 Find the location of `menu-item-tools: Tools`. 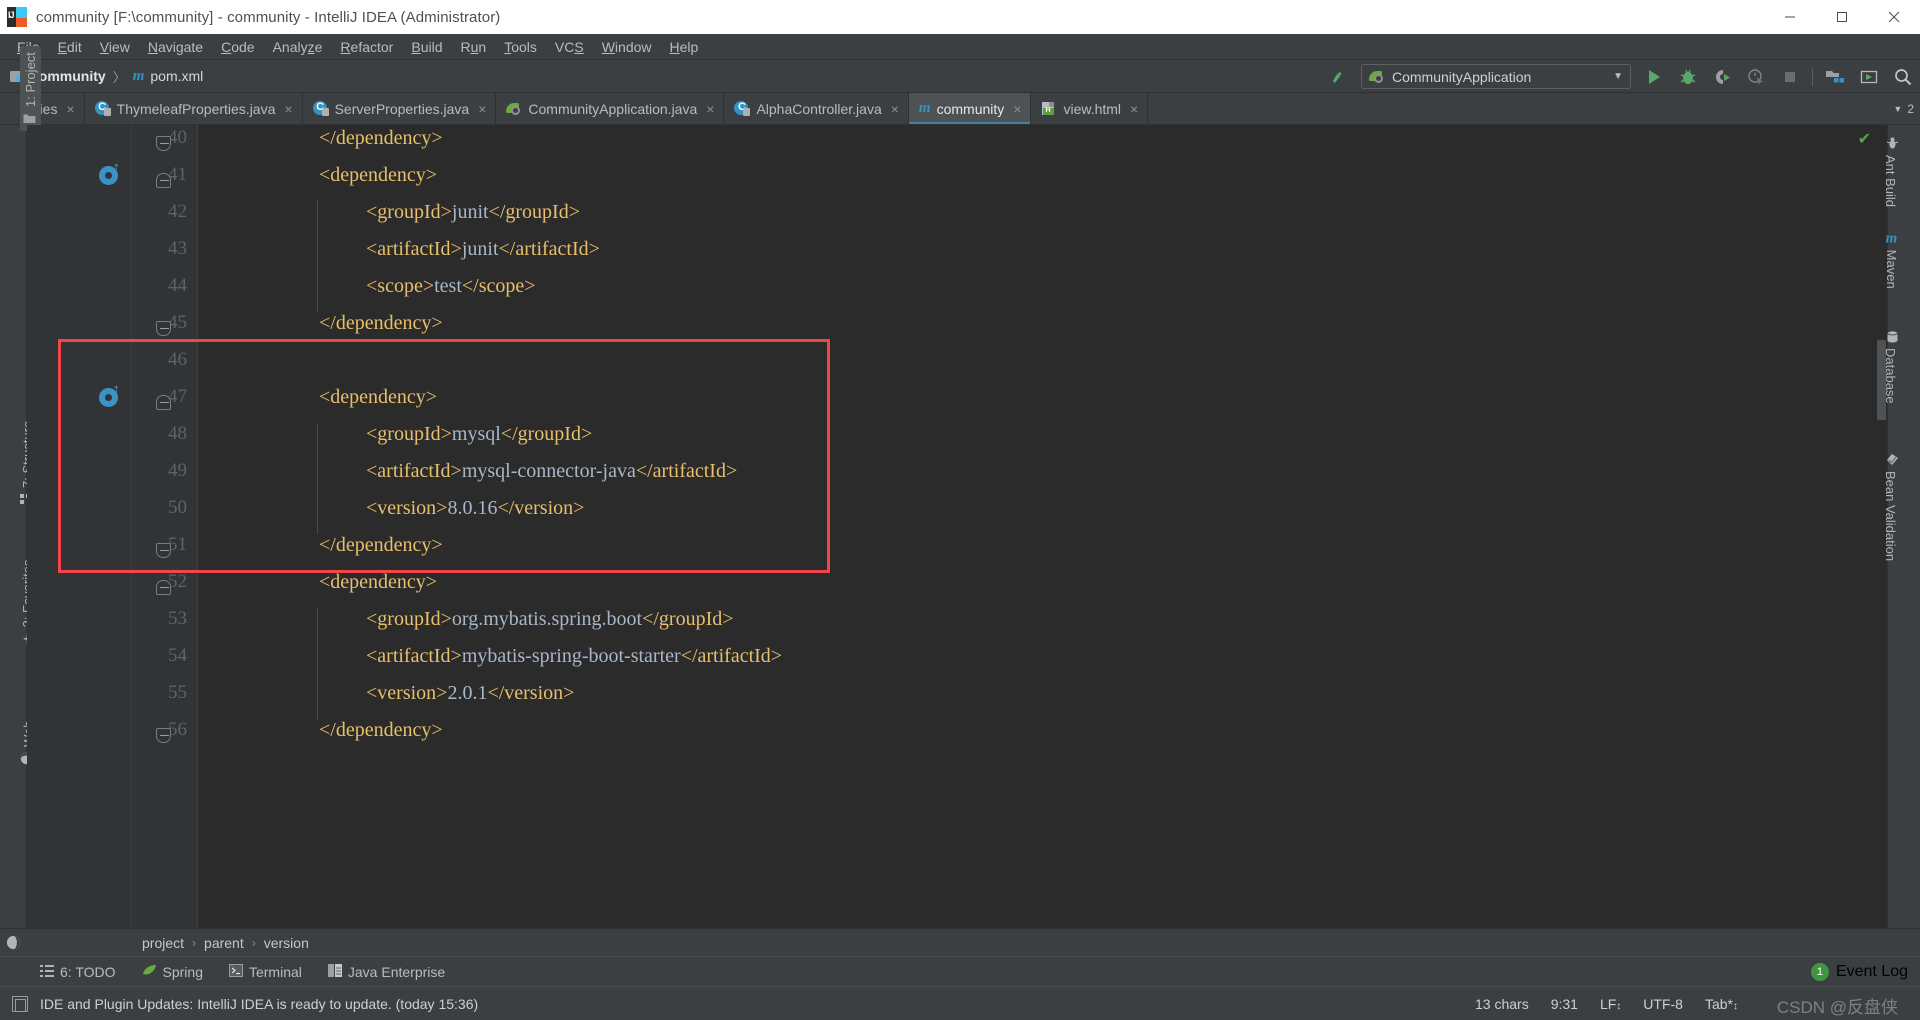

menu-item-tools: Tools is located at coordinates (520, 47).